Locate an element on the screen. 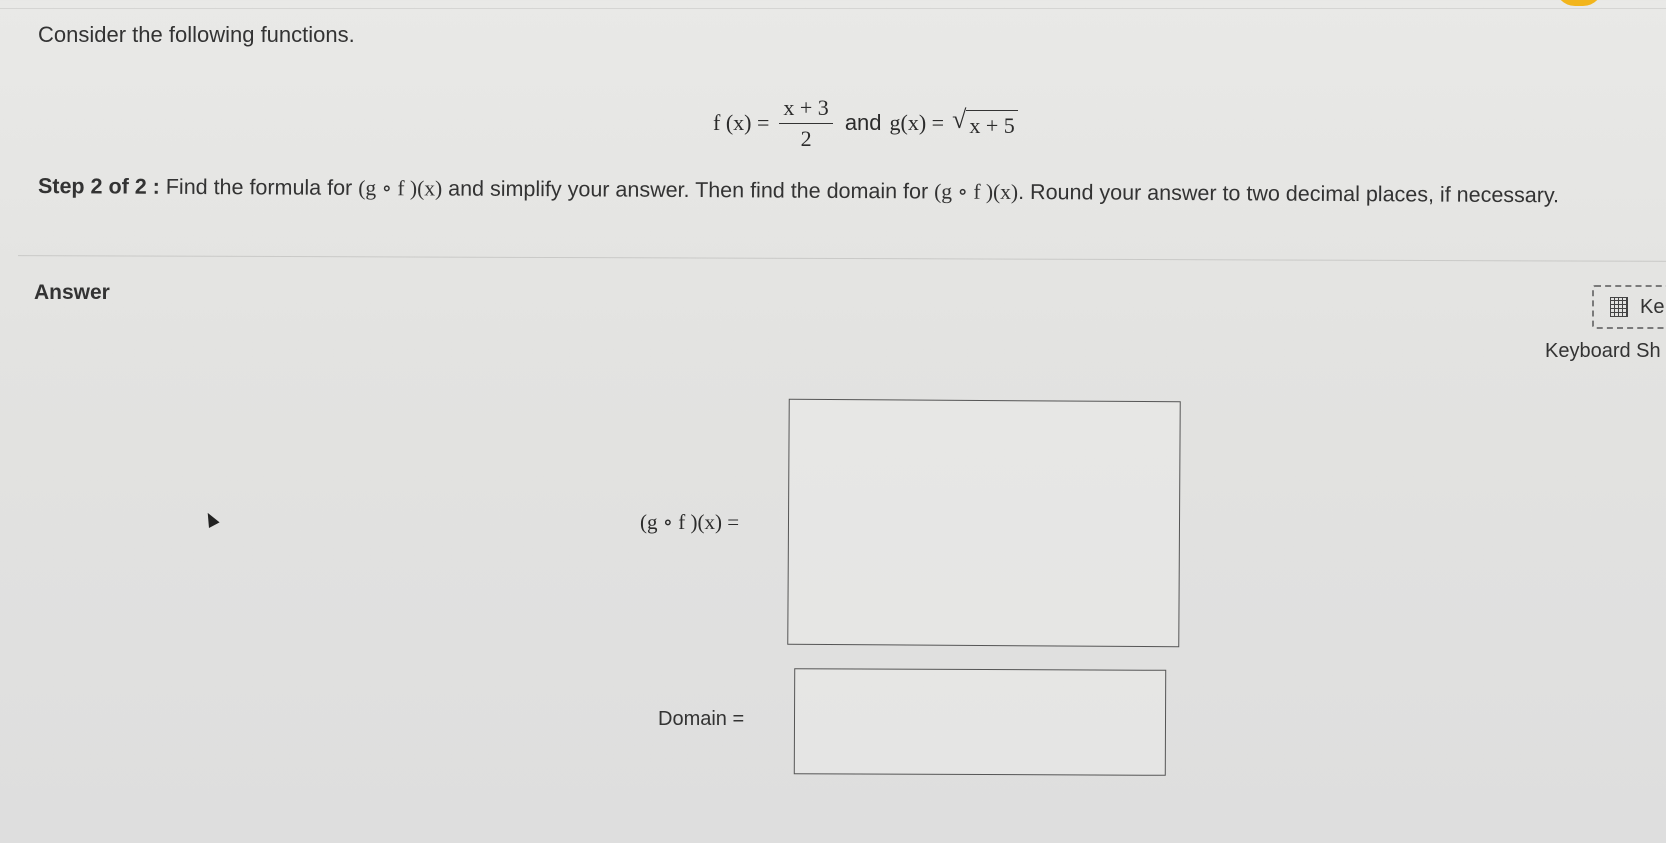 The image size is (1666, 843). status-indicator is located at coordinates (1579, 3).